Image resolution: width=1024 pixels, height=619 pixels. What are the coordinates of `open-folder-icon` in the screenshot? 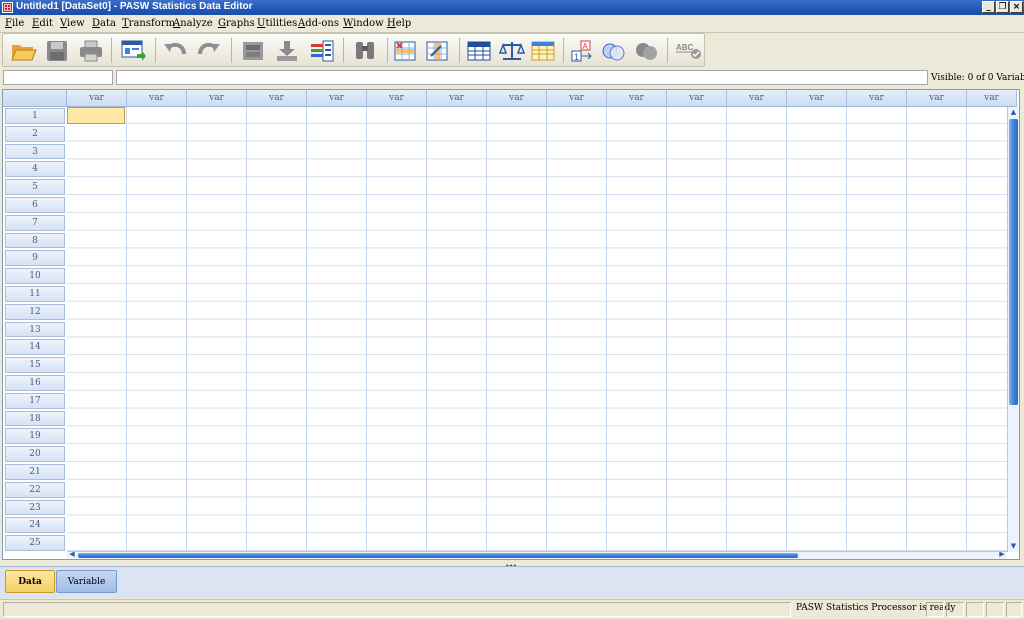 It's located at (24, 51).